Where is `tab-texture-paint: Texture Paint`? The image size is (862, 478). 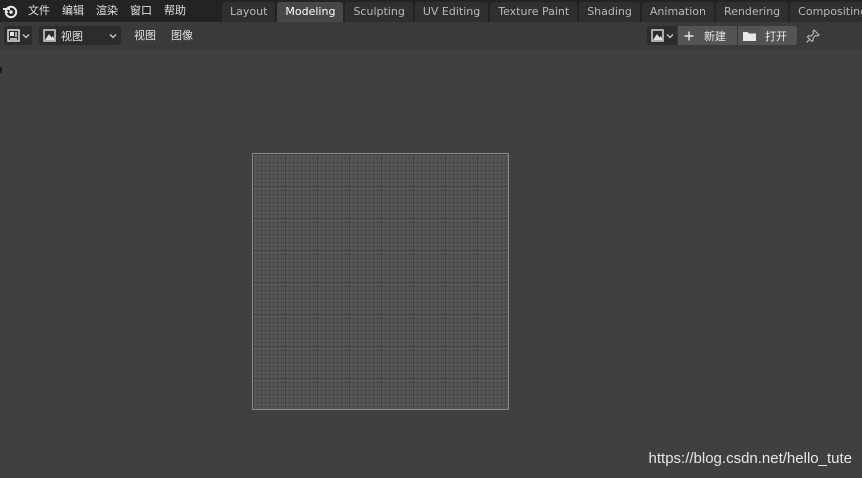 tab-texture-paint: Texture Paint is located at coordinates (534, 12).